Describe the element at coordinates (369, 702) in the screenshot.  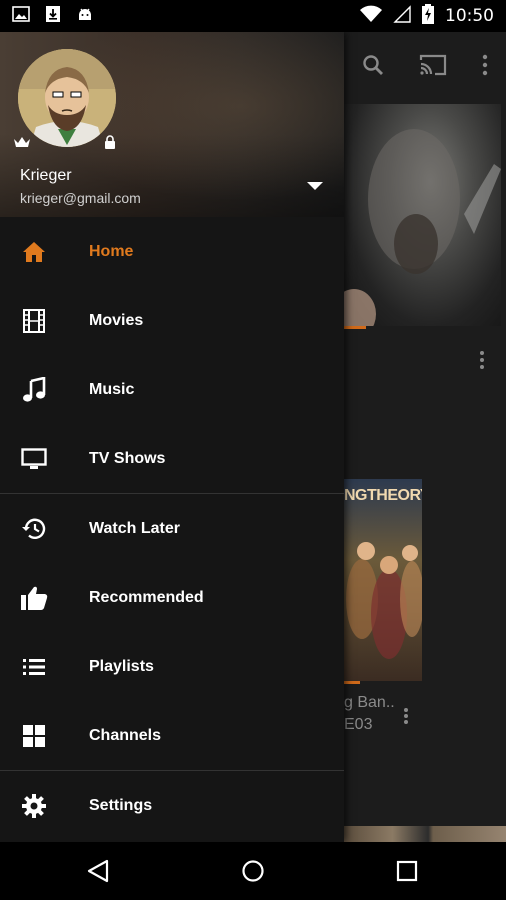
I see `tile-caption-title: g Ban..` at that location.